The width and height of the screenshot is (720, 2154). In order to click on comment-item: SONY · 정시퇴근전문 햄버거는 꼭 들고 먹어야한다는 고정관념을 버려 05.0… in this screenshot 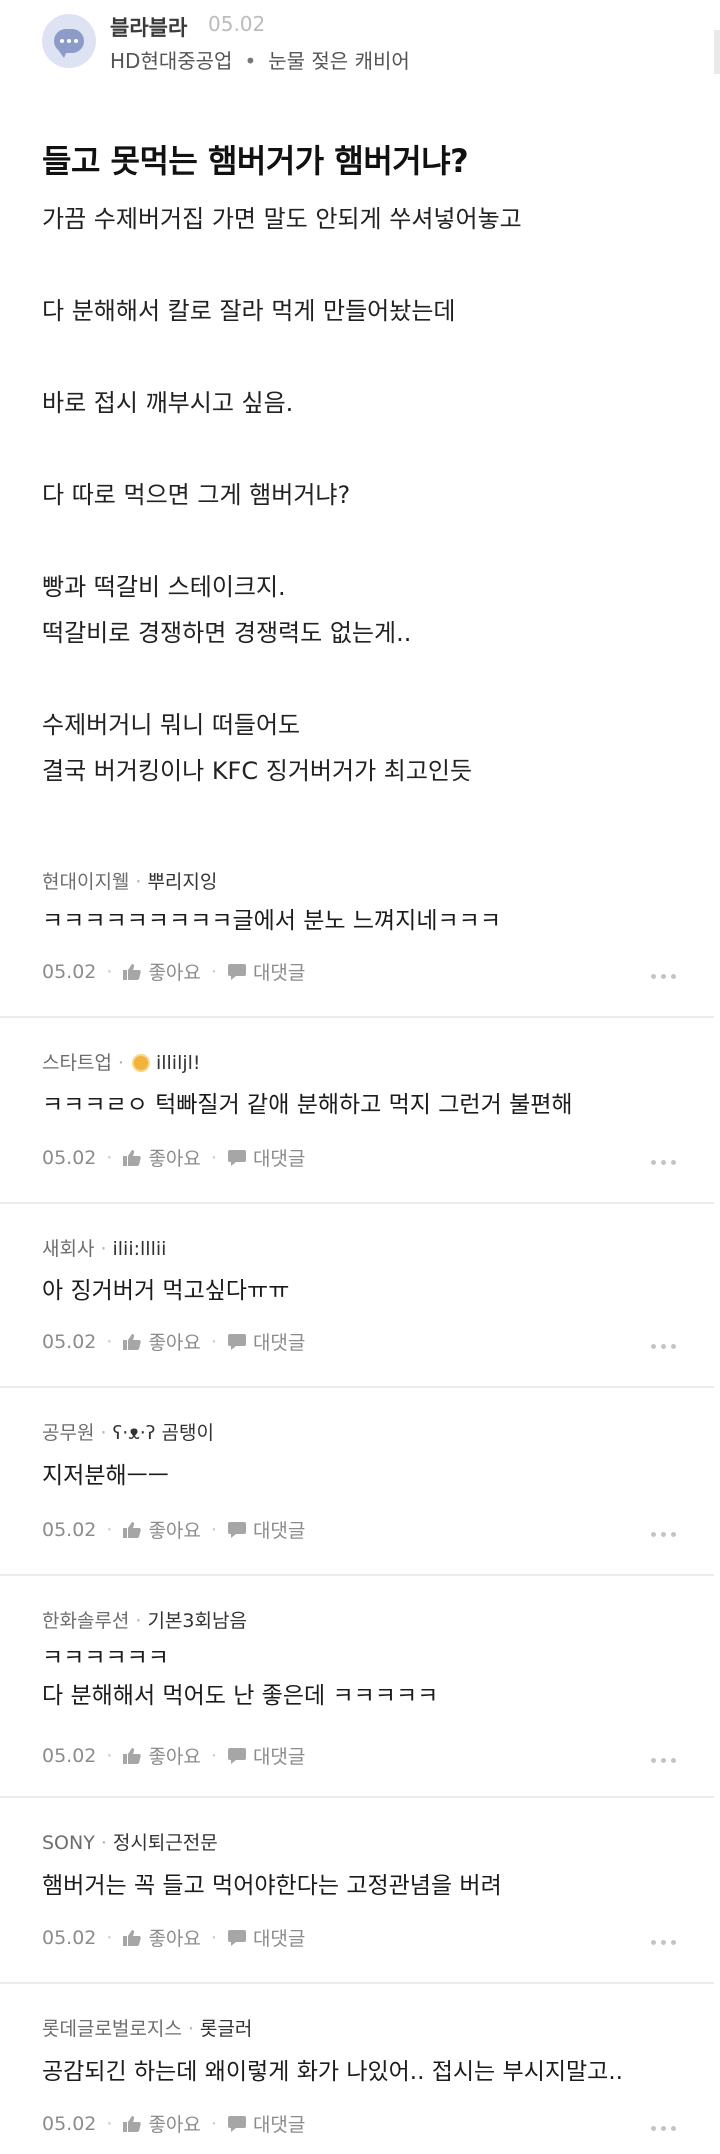, I will do `click(357, 1890)`.